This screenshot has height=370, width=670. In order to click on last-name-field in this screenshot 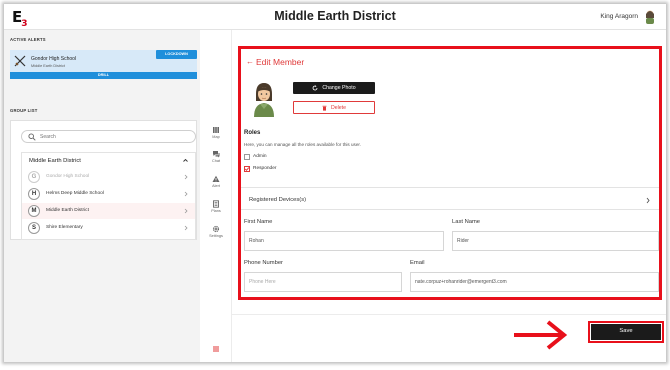, I will do `click(555, 241)`.